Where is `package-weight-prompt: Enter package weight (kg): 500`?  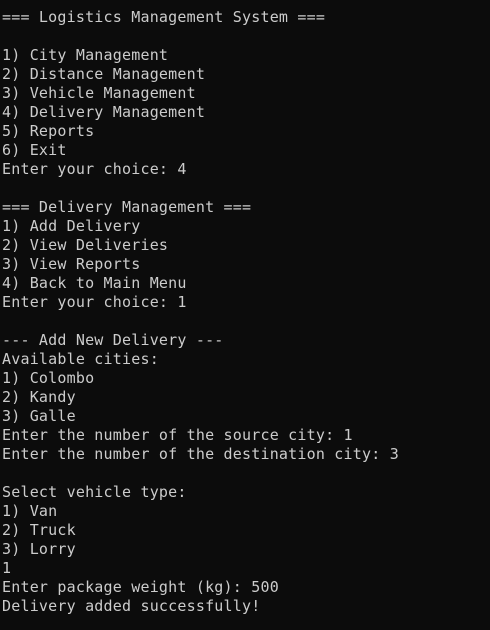
package-weight-prompt: Enter package weight (kg): 500 is located at coordinates (140, 587).